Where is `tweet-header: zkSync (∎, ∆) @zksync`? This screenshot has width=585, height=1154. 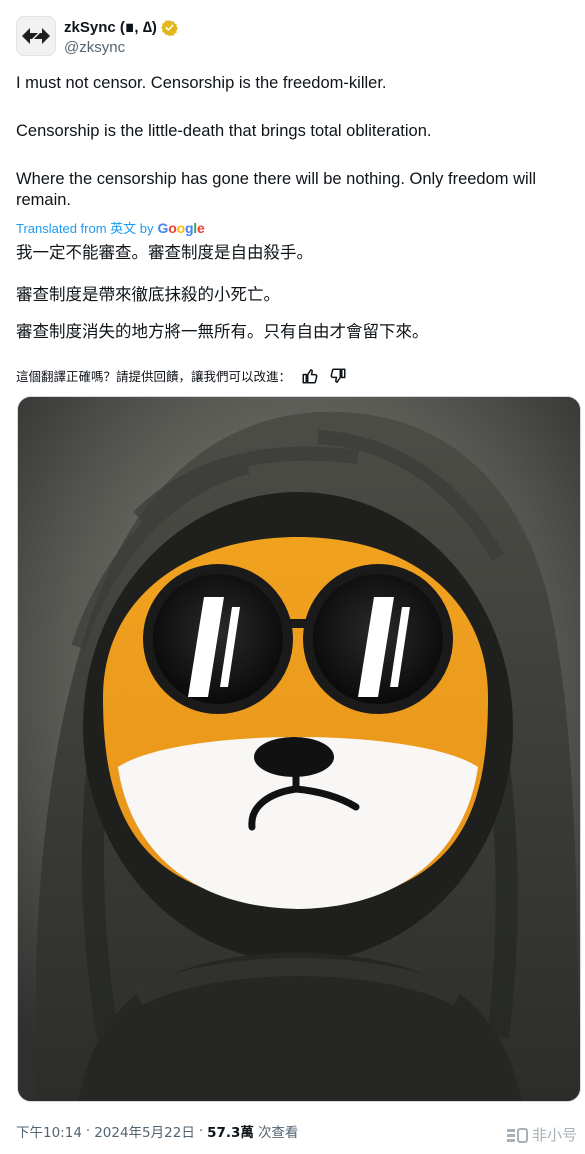
tweet-header: zkSync (∎, ∆) @zksync is located at coordinates (296, 37).